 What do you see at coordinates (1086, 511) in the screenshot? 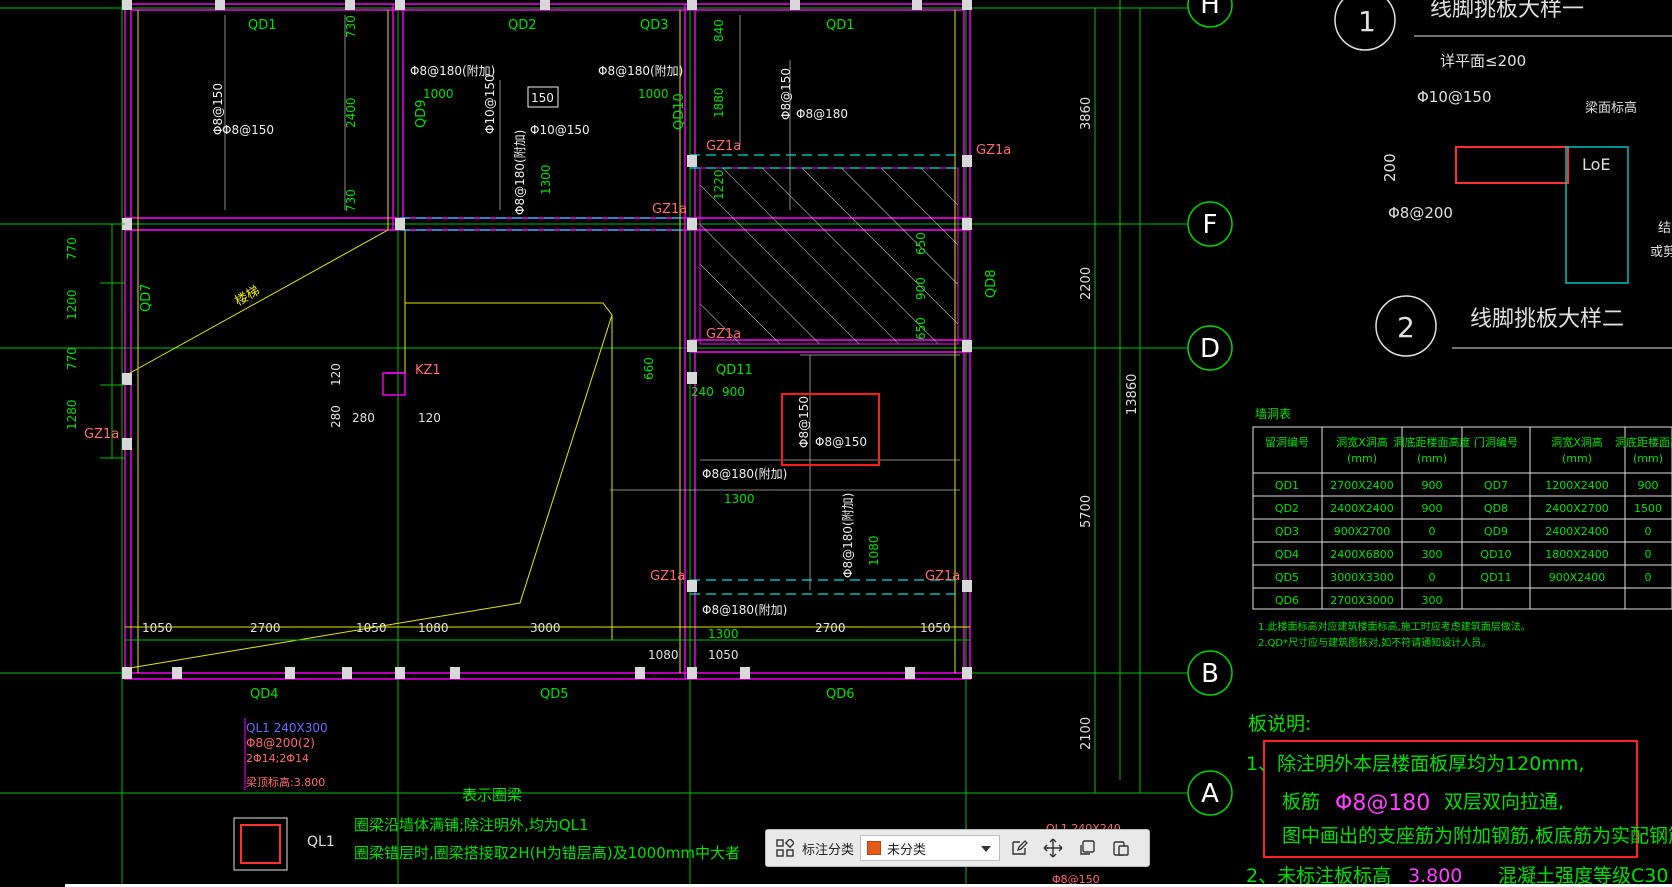
I see `dim-text: 5700` at bounding box center [1086, 511].